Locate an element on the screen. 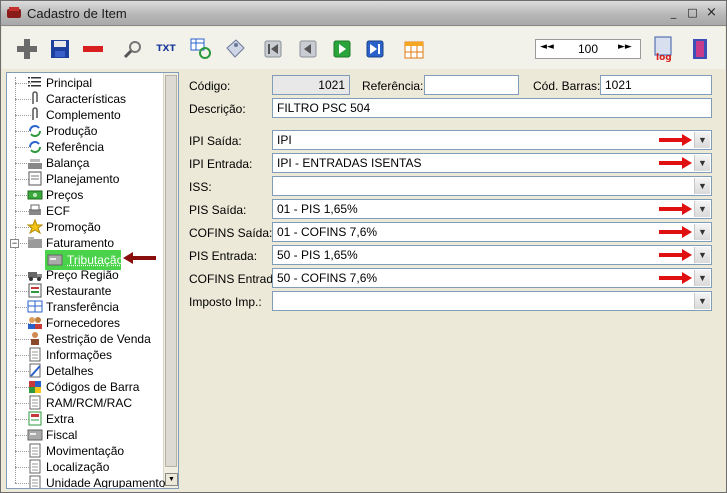 The width and height of the screenshot is (727, 493). previous-icon is located at coordinates (308, 49).